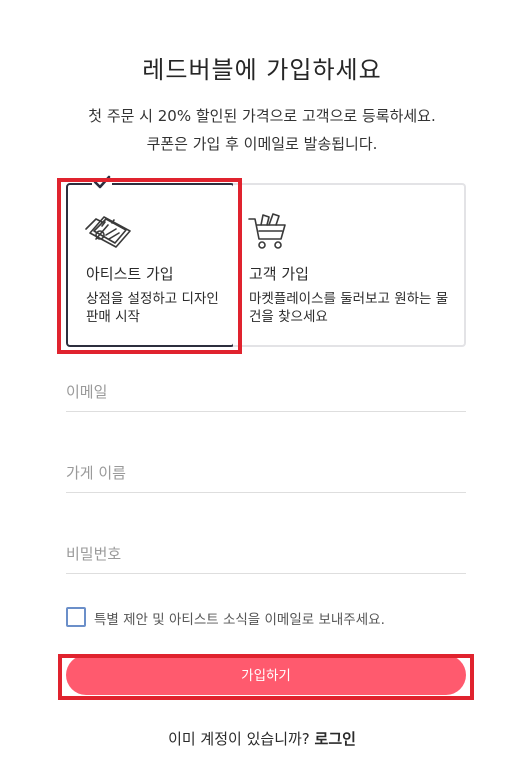 This screenshot has height=762, width=524. I want to click on artist-signup-description: 상점을 설정하고 디자인 판매 시작, so click(152, 308).